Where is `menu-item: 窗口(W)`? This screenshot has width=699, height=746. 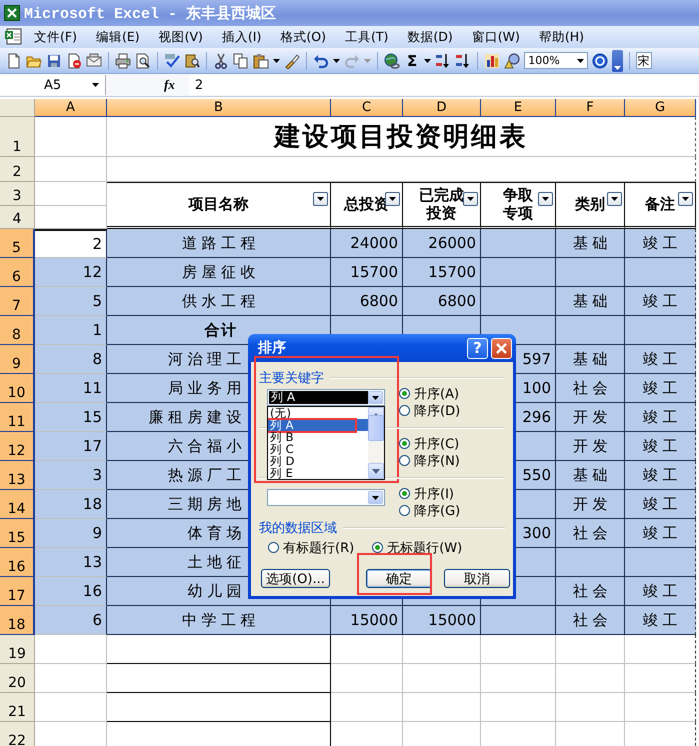 menu-item: 窗口(W) is located at coordinates (495, 37).